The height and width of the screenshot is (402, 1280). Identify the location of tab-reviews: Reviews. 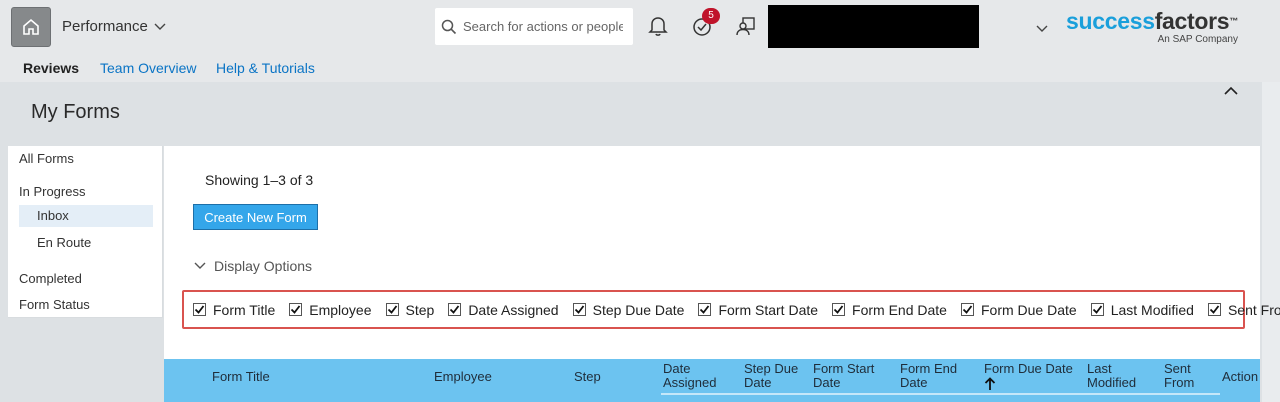
(51, 68).